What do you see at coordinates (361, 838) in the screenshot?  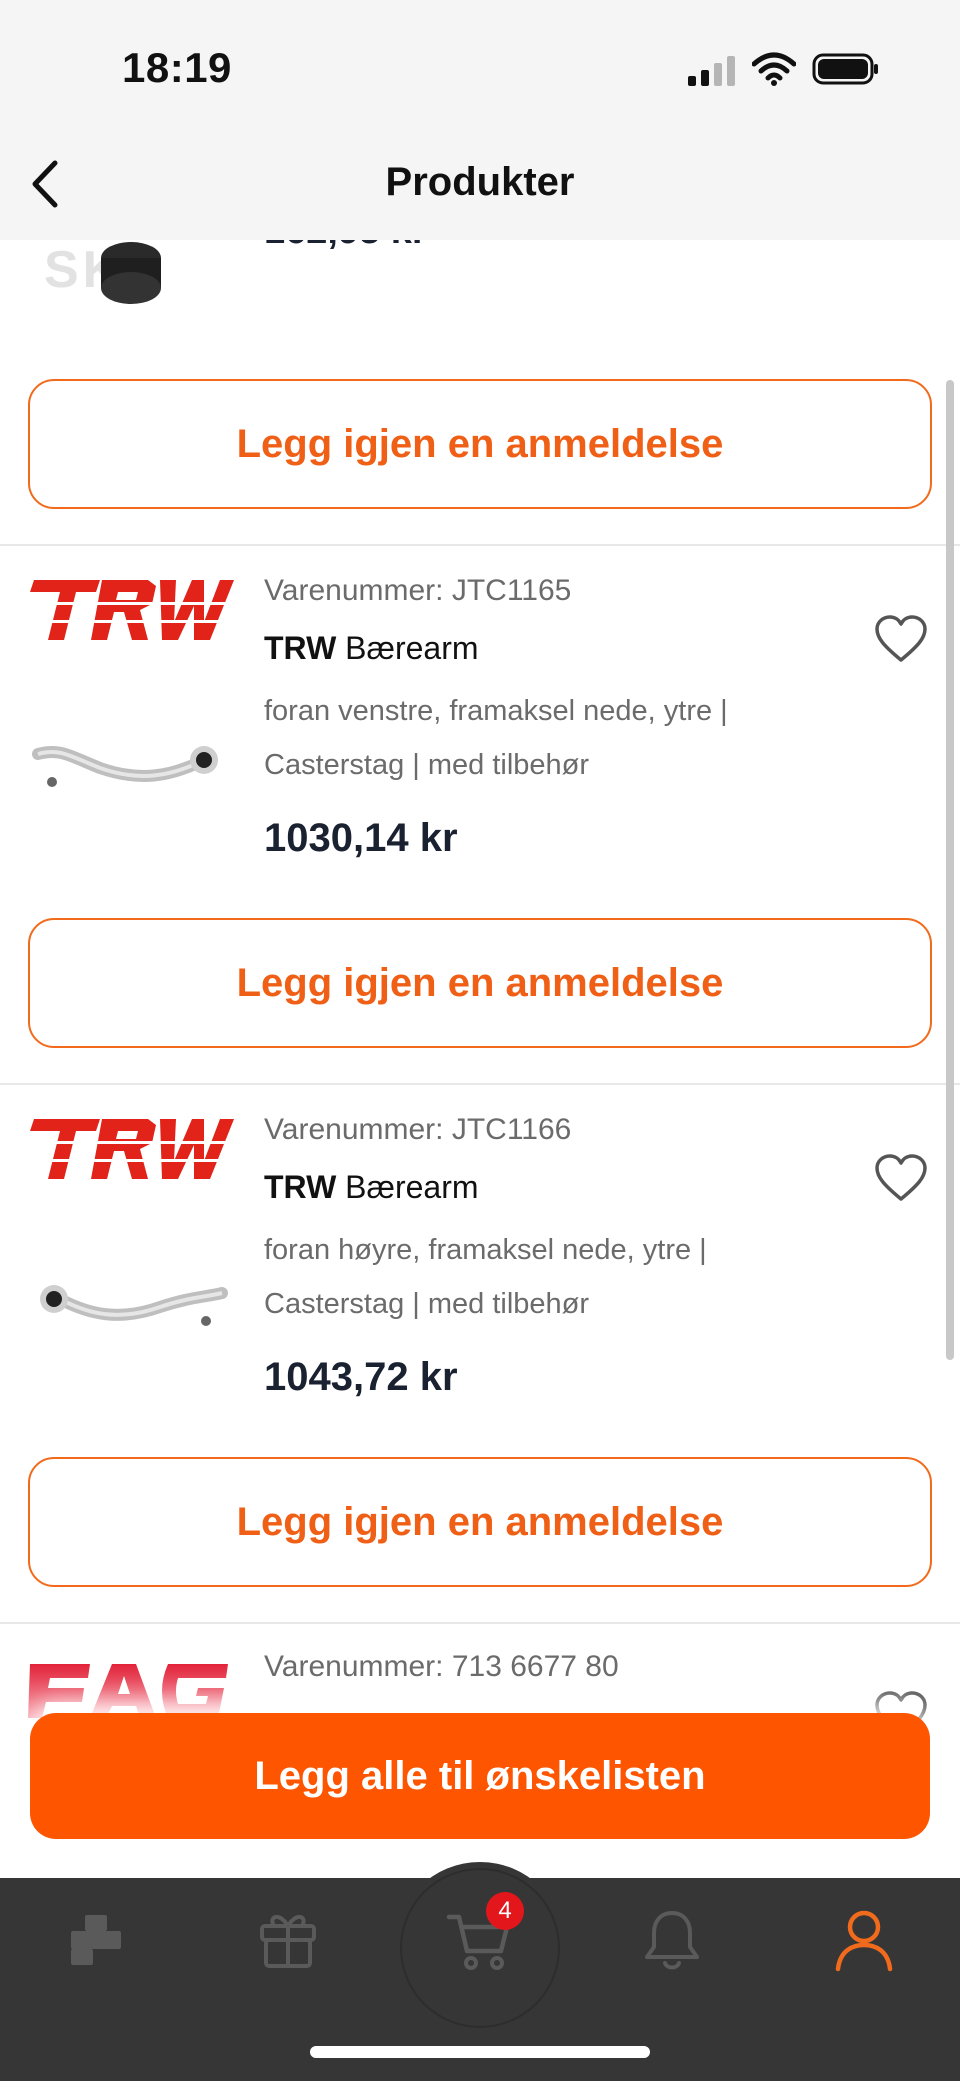 I see `product-price: 1030,14 kr` at bounding box center [361, 838].